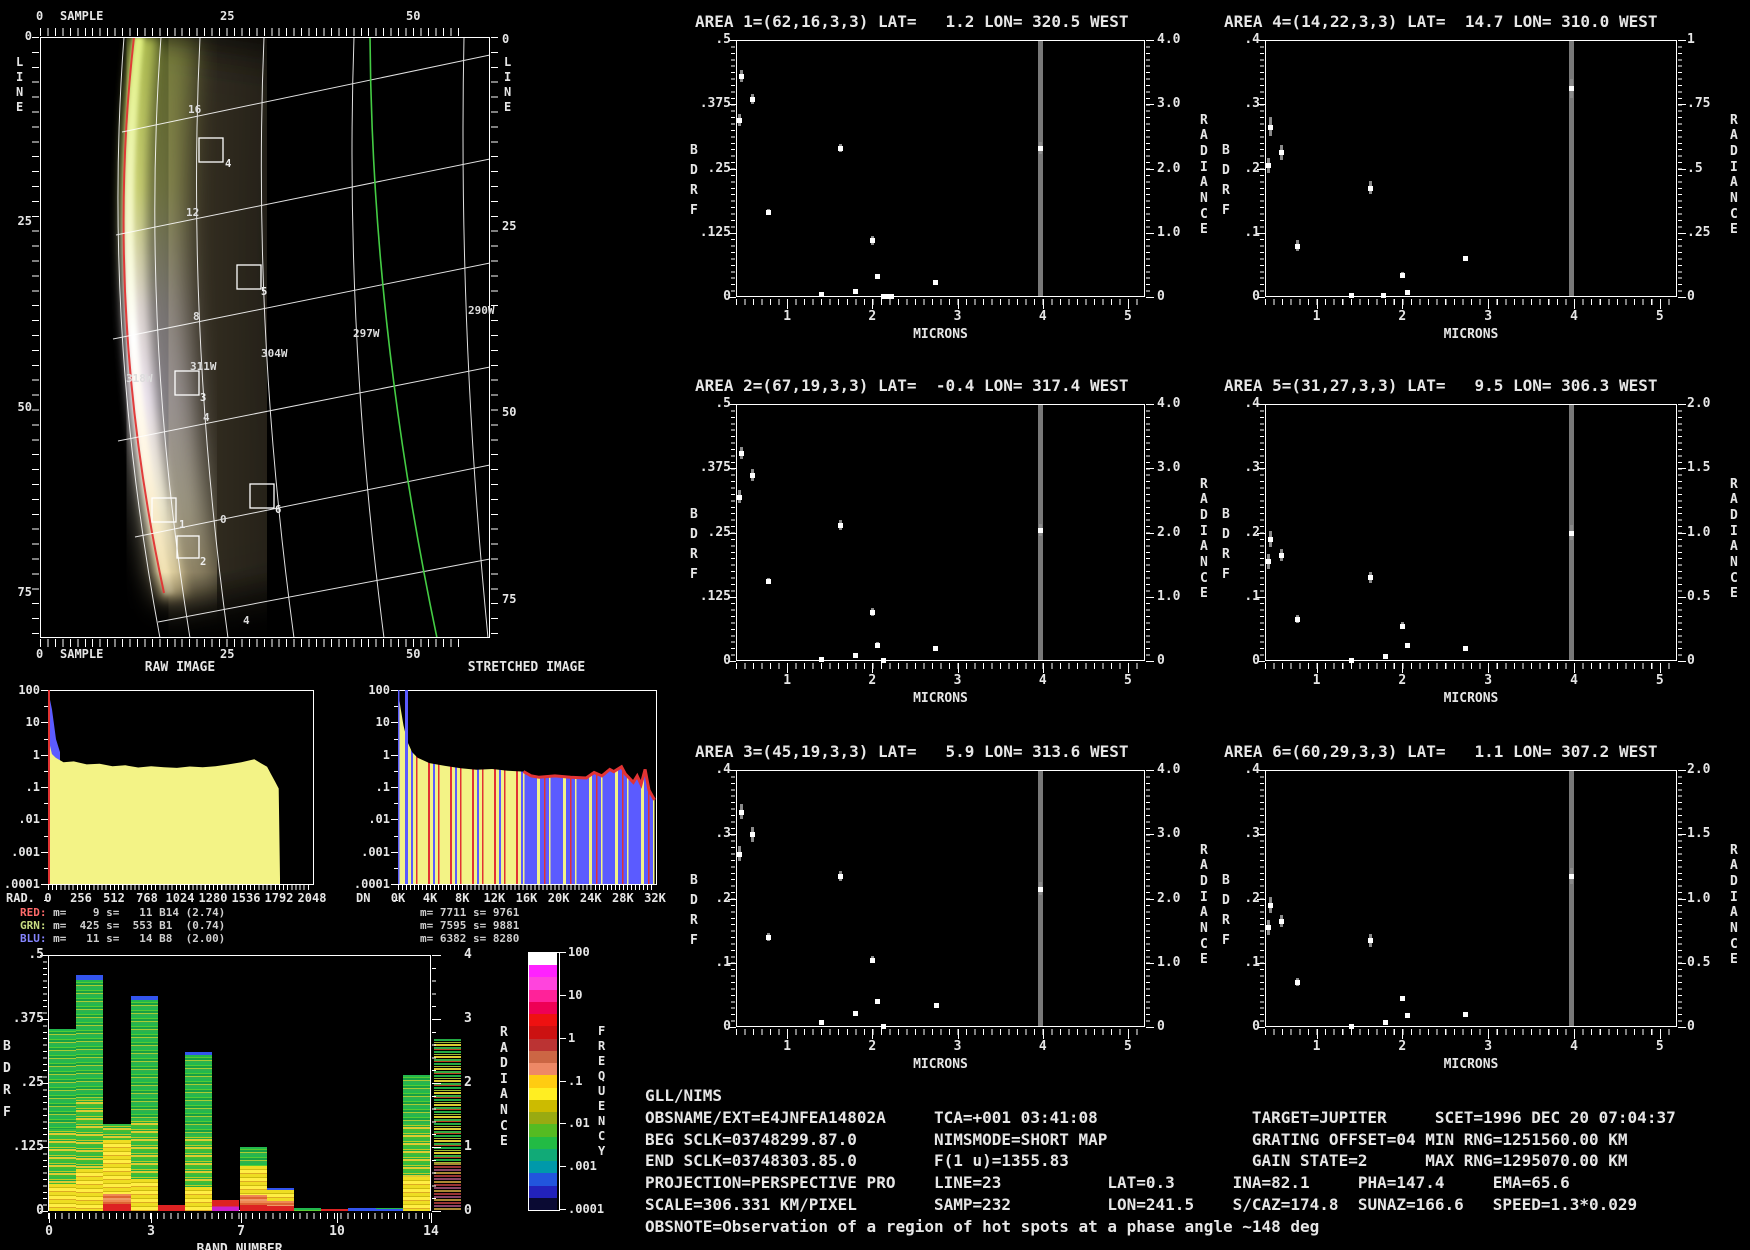  I want to click on radiance-axis-label-letter: N, so click(1734, 198).